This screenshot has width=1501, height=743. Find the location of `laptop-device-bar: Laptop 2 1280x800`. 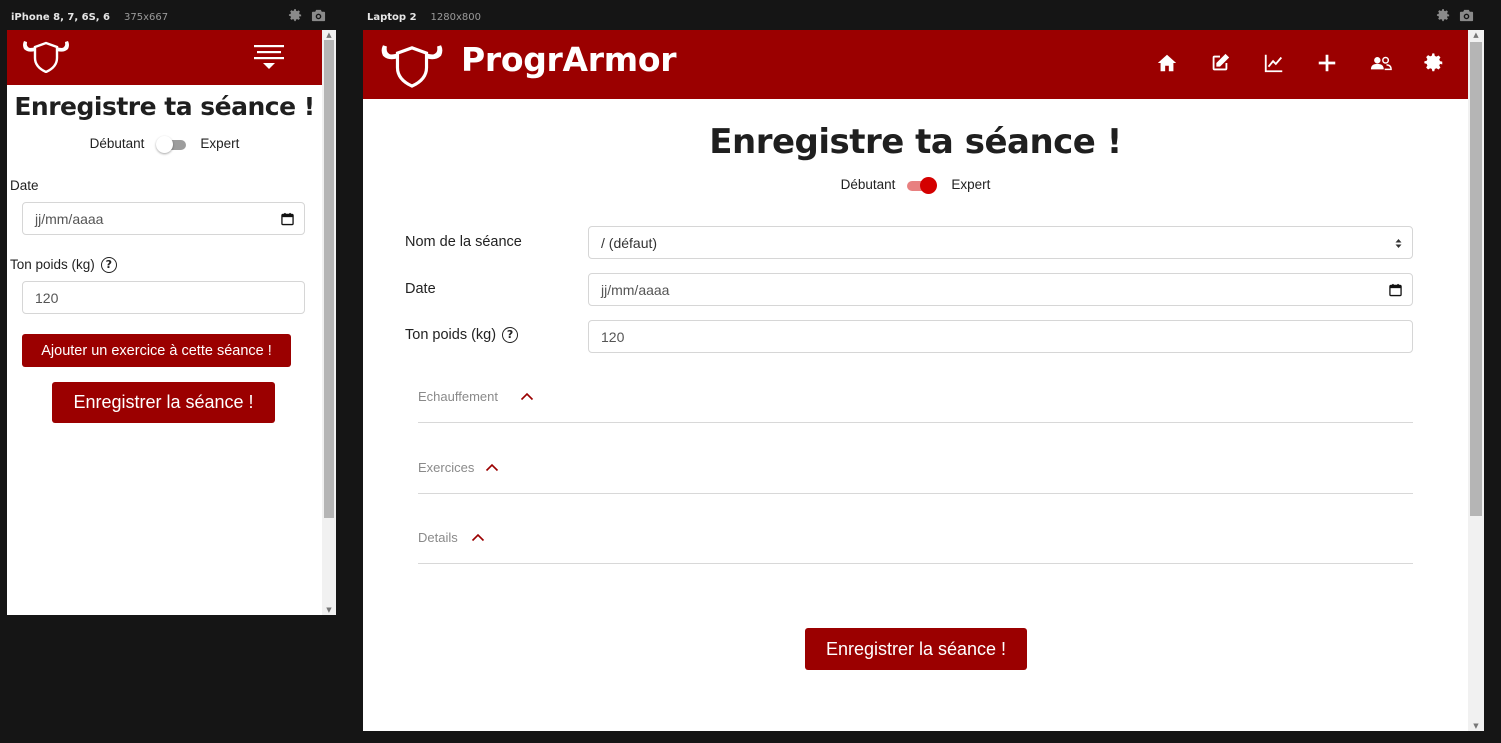

laptop-device-bar: Laptop 2 1280x800 is located at coordinates (424, 17).